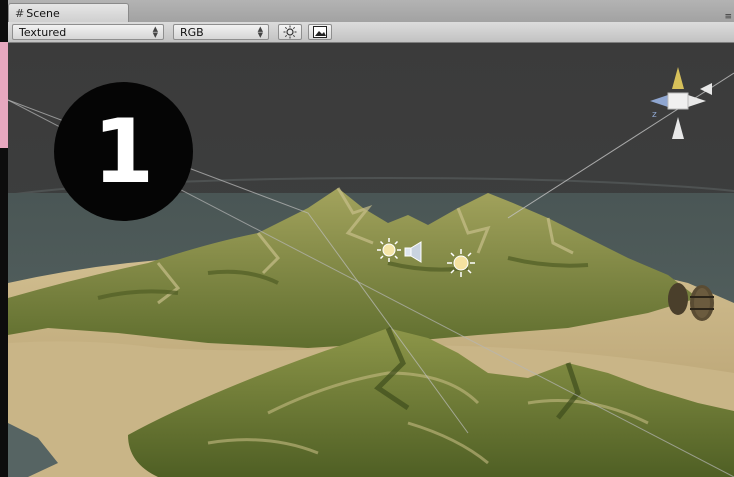 The height and width of the screenshot is (477, 734). What do you see at coordinates (88, 32) in the screenshot?
I see `draw-mode-dropdown: Textured ▲ ▼` at bounding box center [88, 32].